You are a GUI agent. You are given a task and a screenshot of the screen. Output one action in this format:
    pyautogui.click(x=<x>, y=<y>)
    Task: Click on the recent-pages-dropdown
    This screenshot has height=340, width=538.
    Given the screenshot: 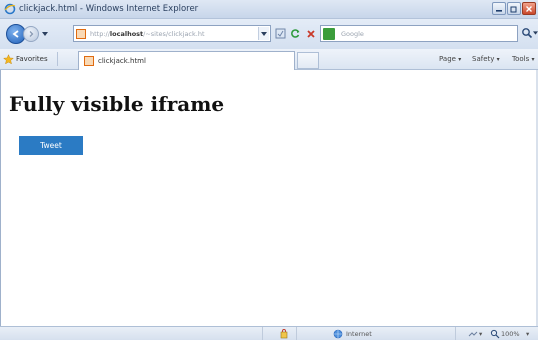 What is the action you would take?
    pyautogui.click(x=45, y=34)
    